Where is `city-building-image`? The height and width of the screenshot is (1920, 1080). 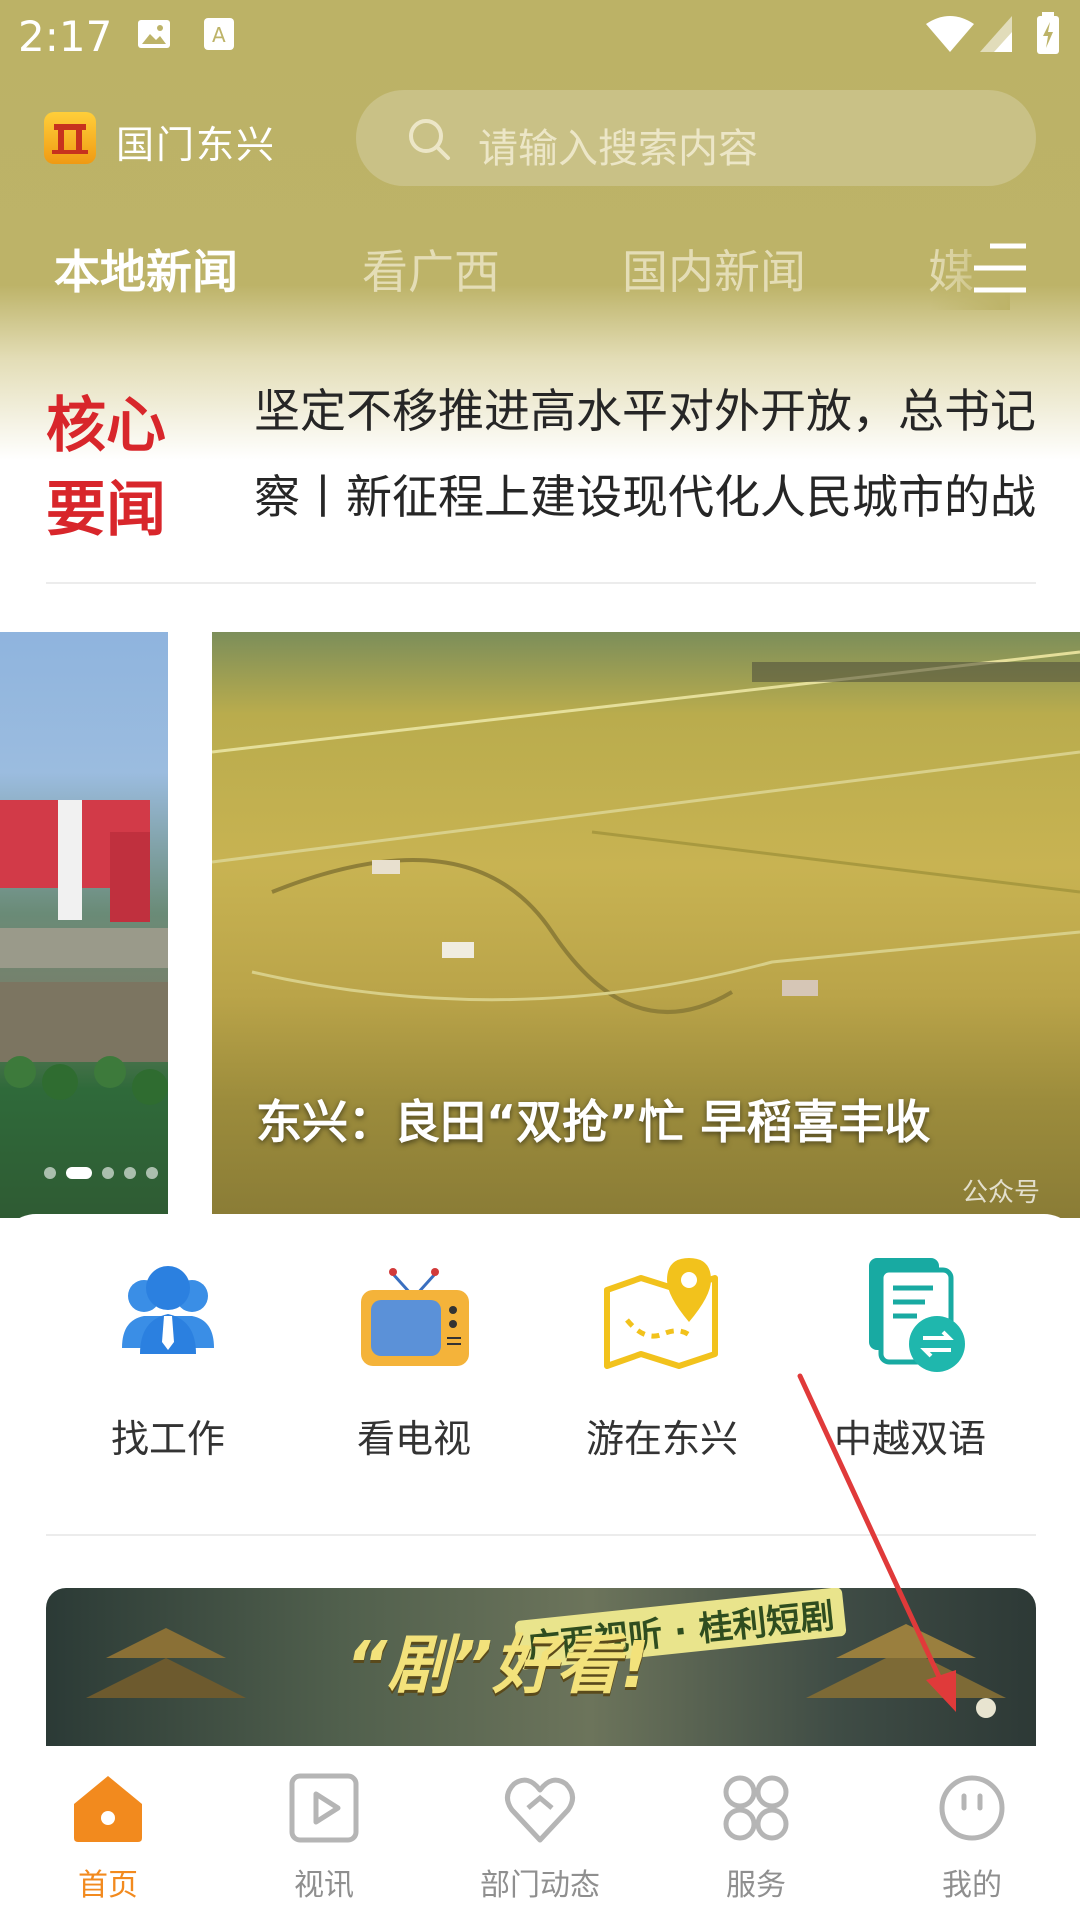 city-building-image is located at coordinates (84, 952).